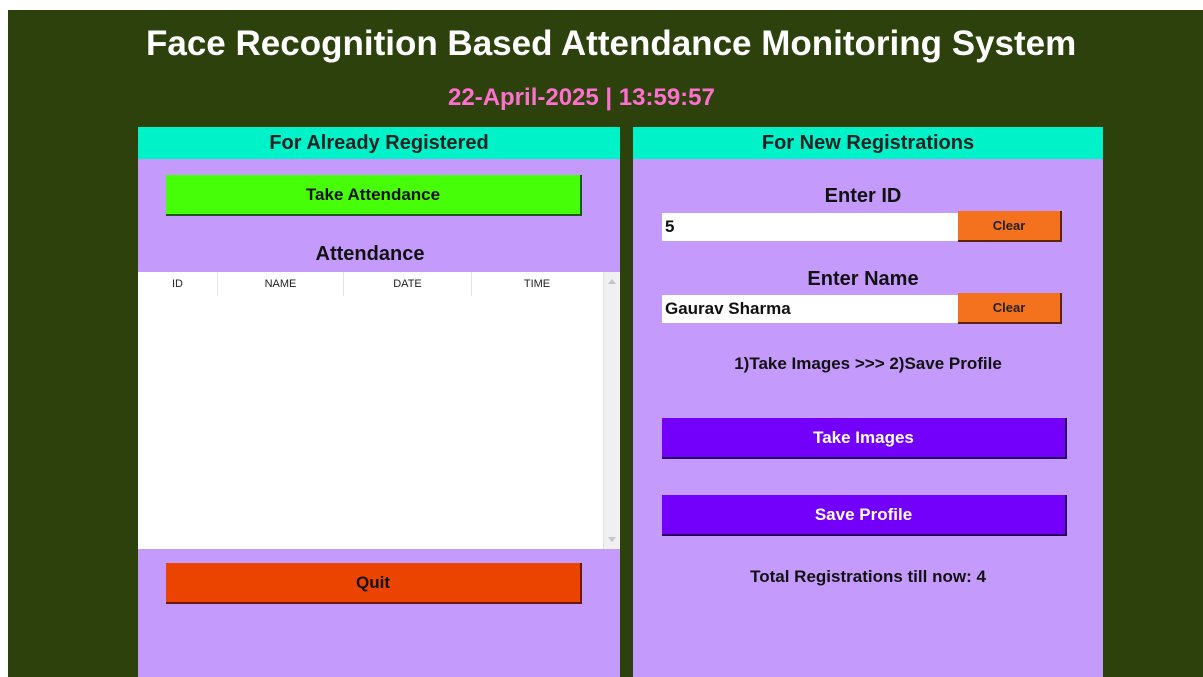 The width and height of the screenshot is (1203, 677). Describe the element at coordinates (868, 143) in the screenshot. I see `new-registration-panel-heading: For New Registrations` at that location.